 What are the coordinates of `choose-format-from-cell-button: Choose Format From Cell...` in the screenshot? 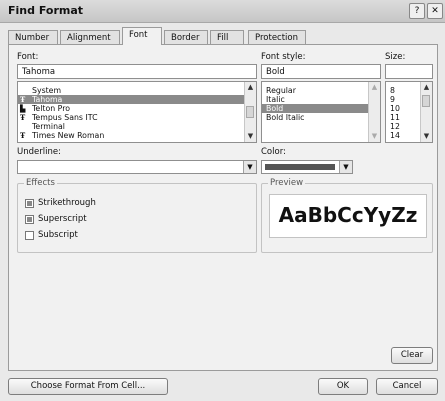 It's located at (88, 386).